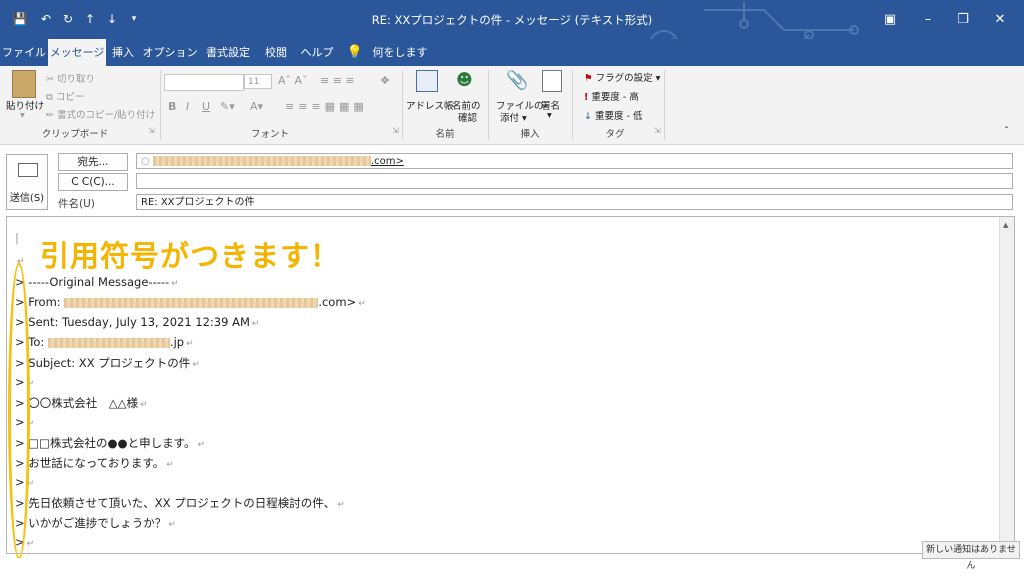 The width and height of the screenshot is (1024, 576). I want to click on quote-text: > □□株式会社の●●と申します。, so click(105, 443).